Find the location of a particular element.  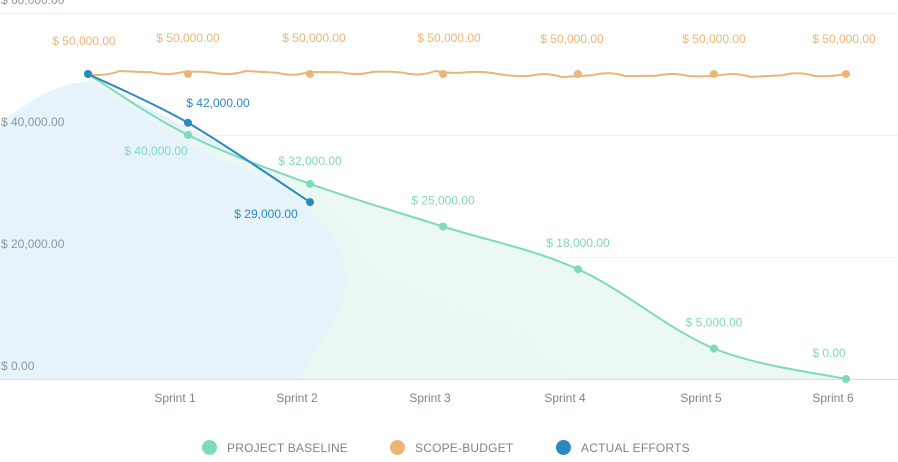

legend-item-scope-budget: SCOPE-BUDGET is located at coordinates (451, 447).